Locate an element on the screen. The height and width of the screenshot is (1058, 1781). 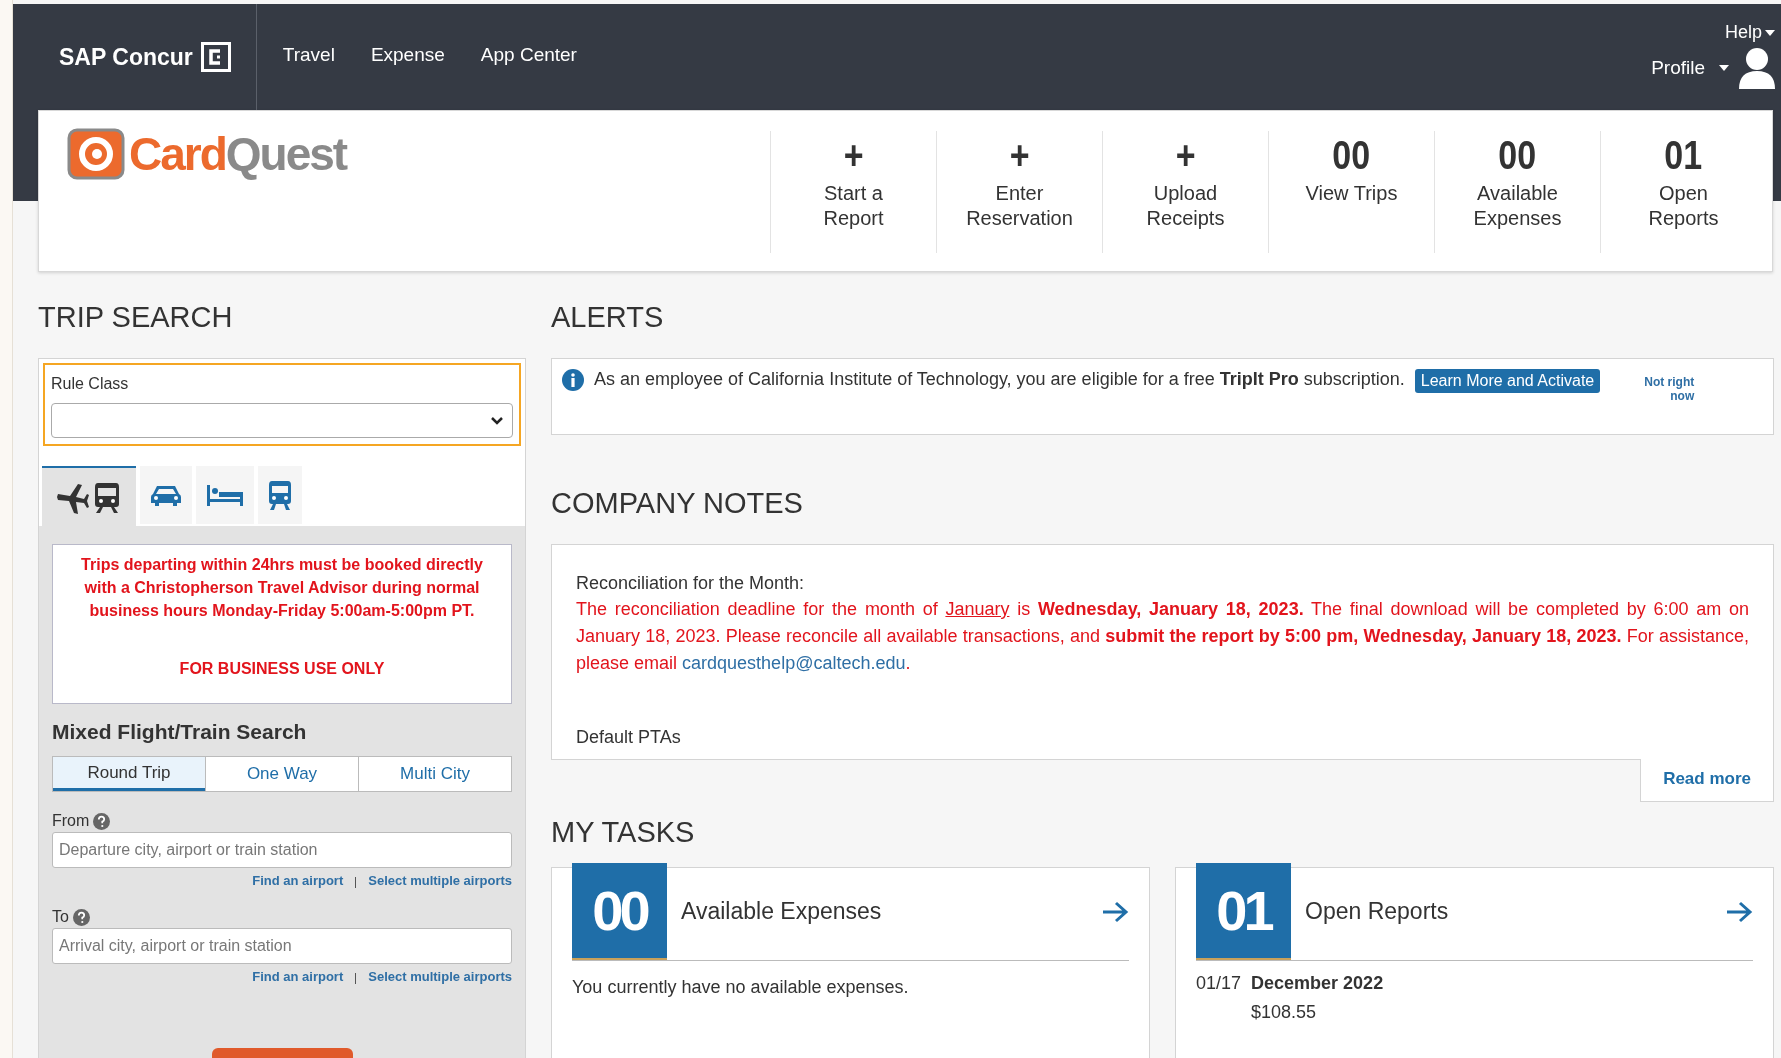
report-amount: $108.55 is located at coordinates (1284, 1012).